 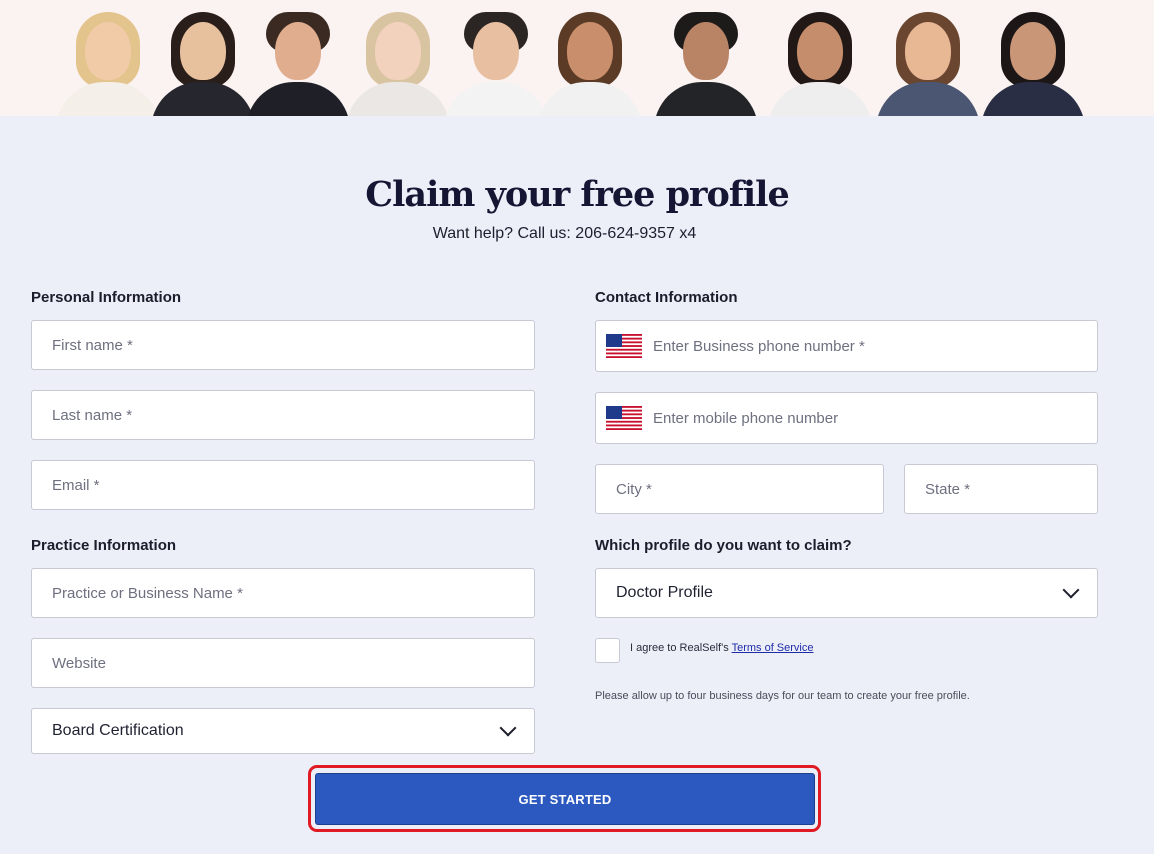 What do you see at coordinates (565, 799) in the screenshot?
I see `get-started-button: GET STARTED` at bounding box center [565, 799].